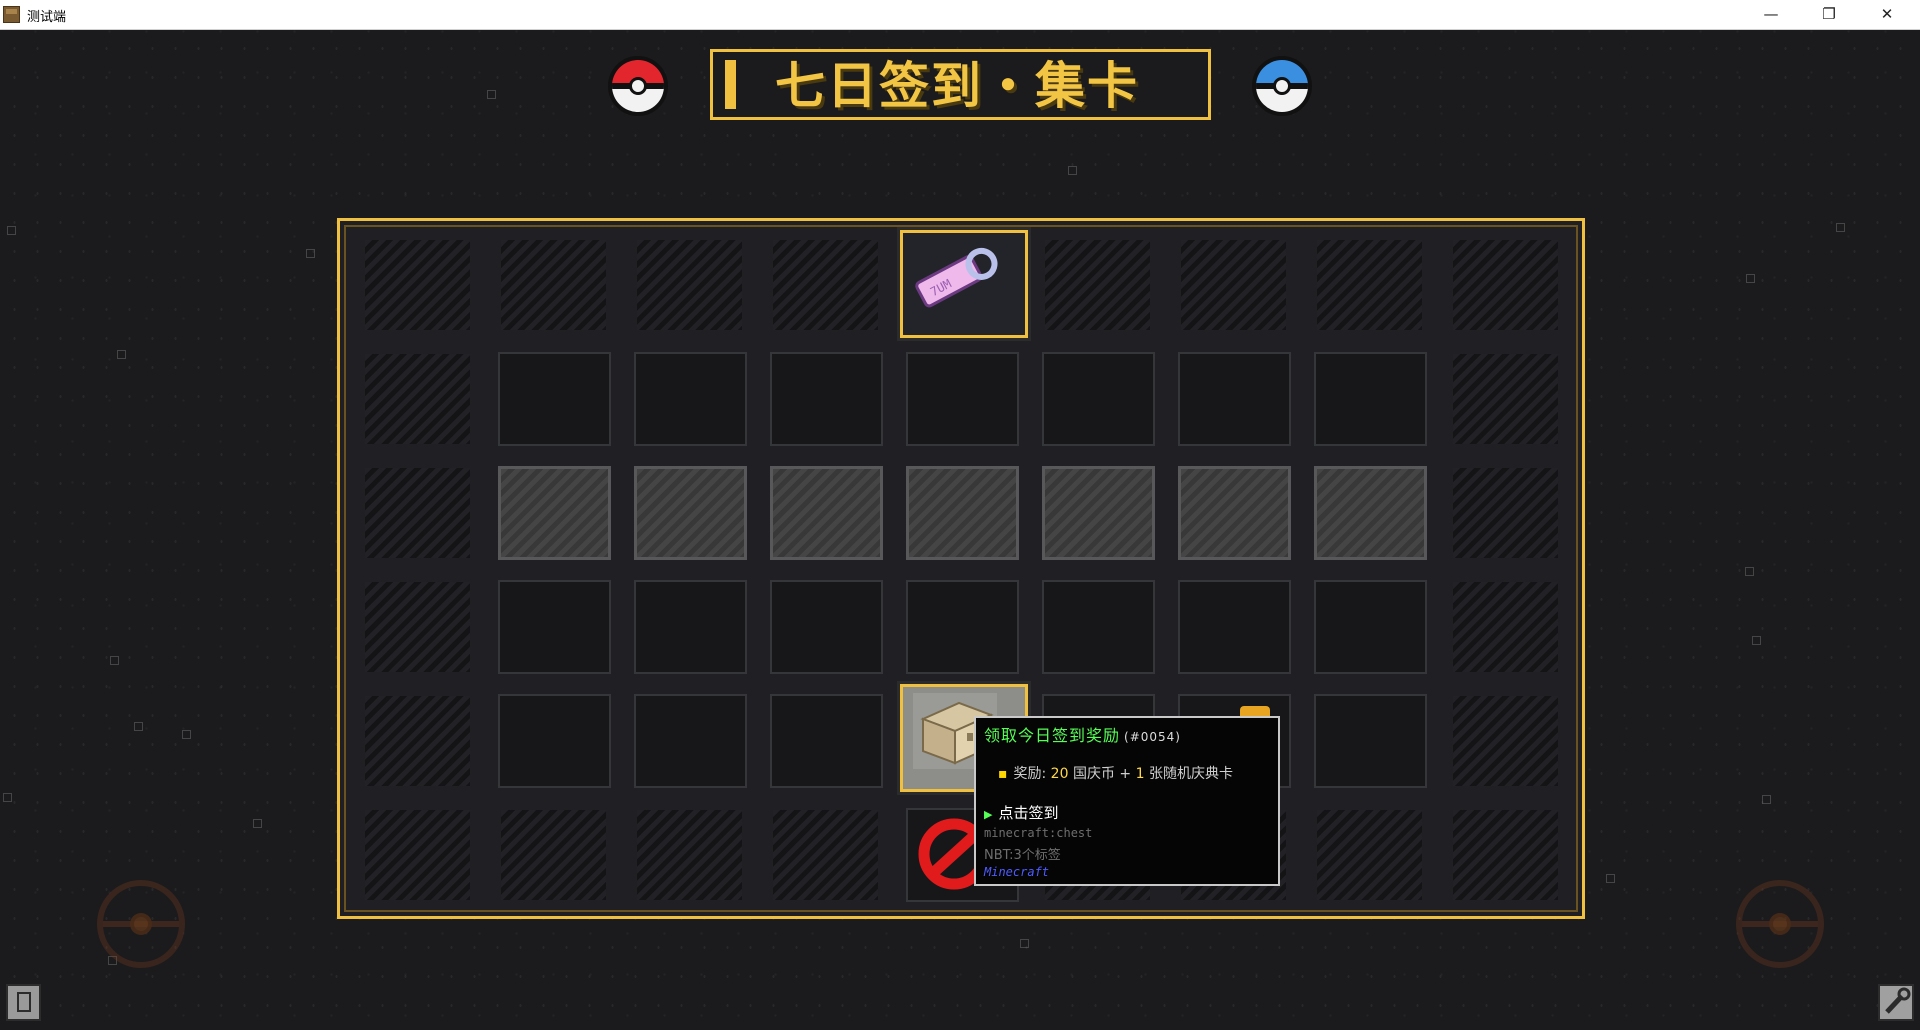 This screenshot has width=1920, height=1030. I want to click on maximize-button: ❐, so click(1829, 14).